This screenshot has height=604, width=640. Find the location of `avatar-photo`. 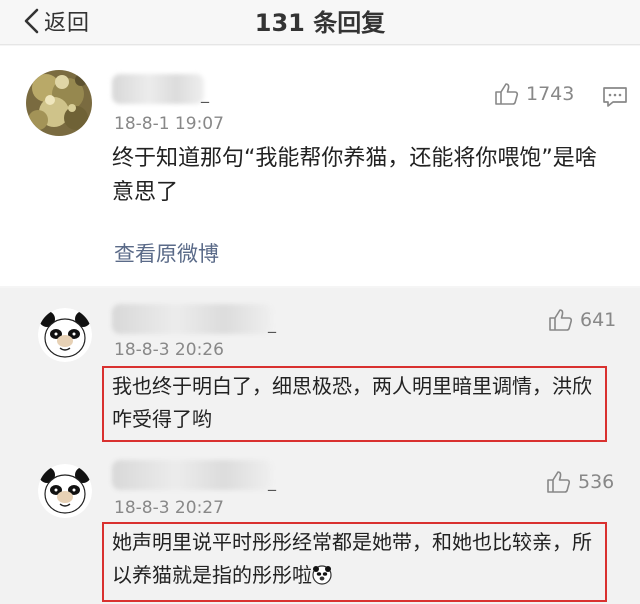

avatar-photo is located at coordinates (59, 103).